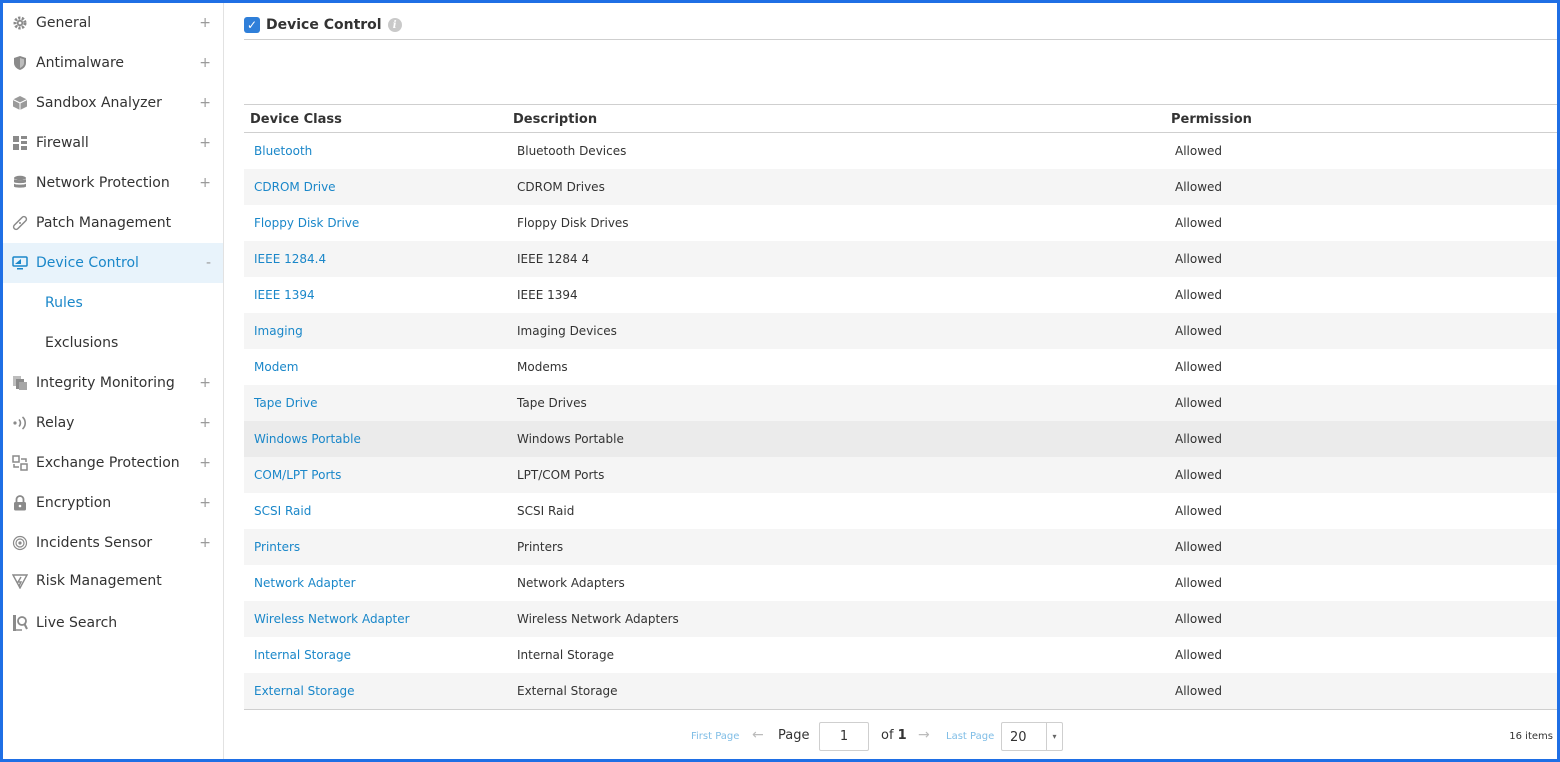 This screenshot has height=762, width=1560. I want to click on column-header-permission: Permission, so click(1211, 119).